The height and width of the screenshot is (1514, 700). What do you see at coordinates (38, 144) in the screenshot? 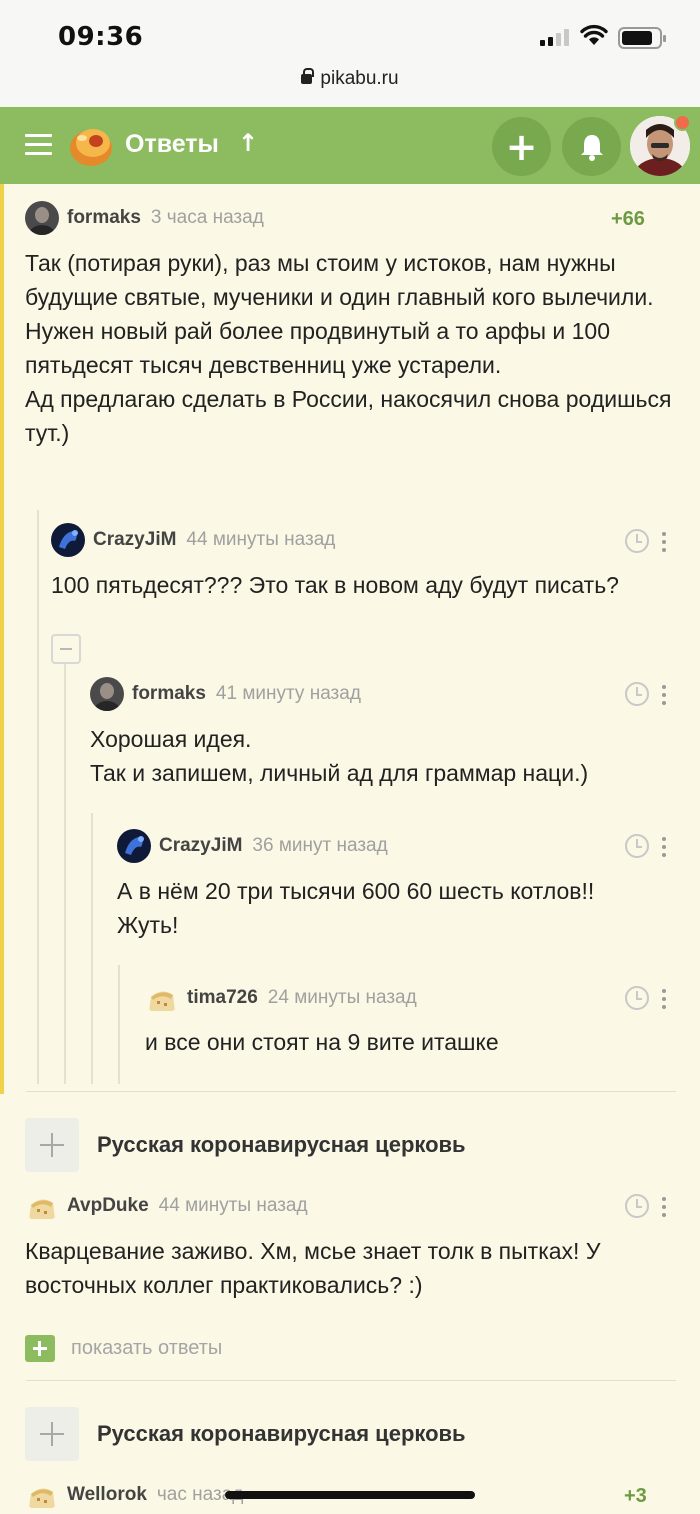
I see `menu-icon` at bounding box center [38, 144].